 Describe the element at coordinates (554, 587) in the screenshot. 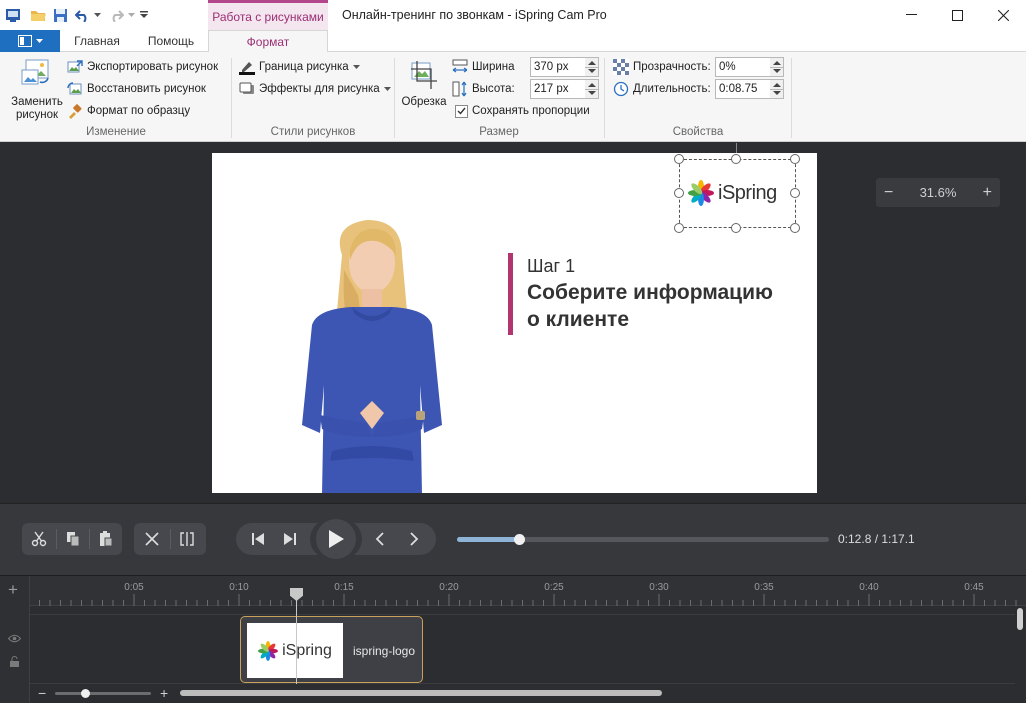

I see `ruler-tick-label: 0:25` at that location.